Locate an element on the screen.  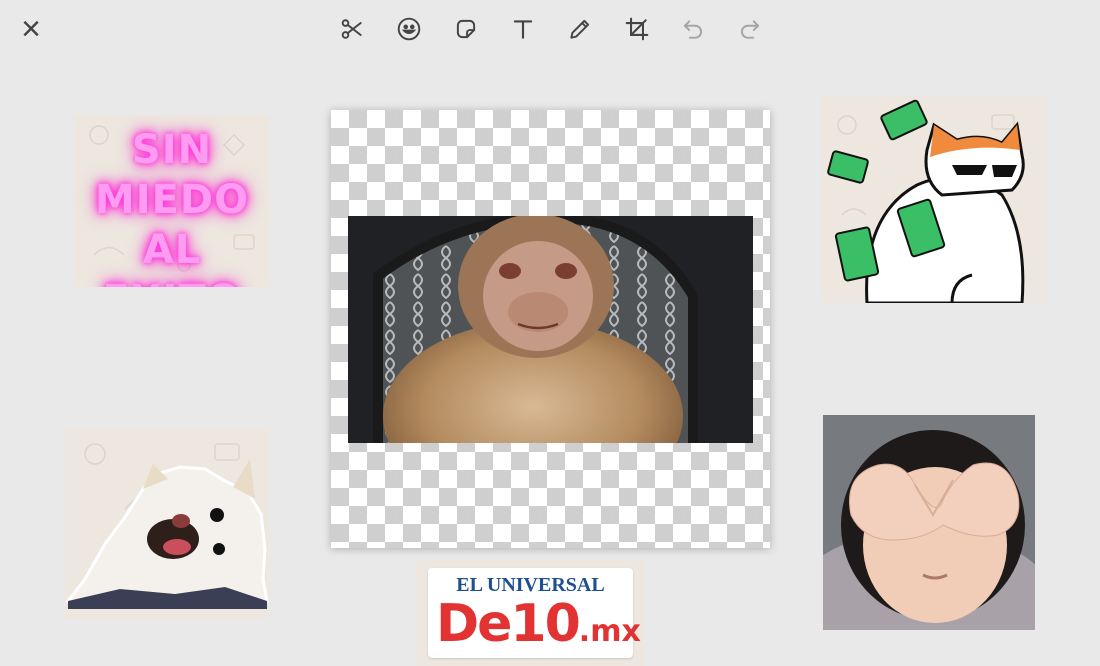
cut-tool-button is located at coordinates (352, 29).